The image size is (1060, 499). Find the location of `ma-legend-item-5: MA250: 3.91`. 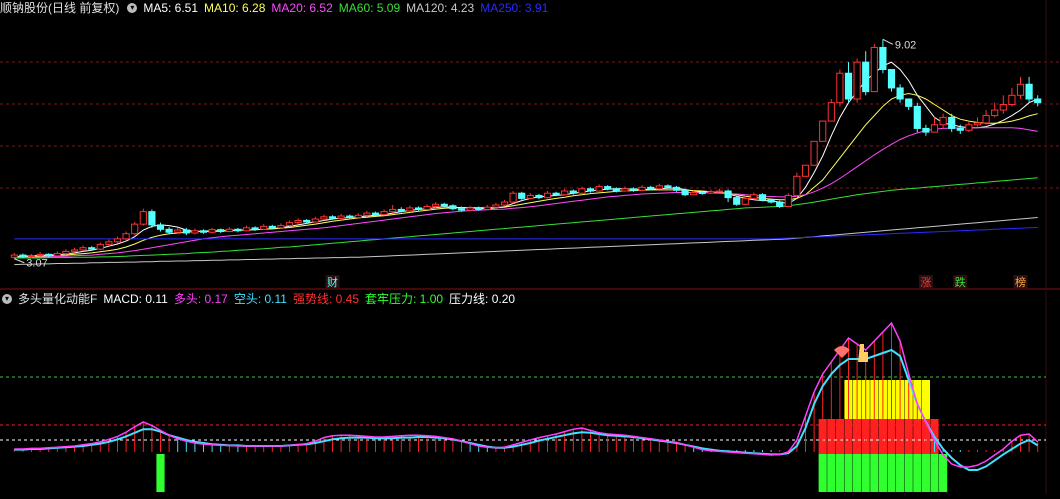

ma-legend-item-5: MA250: 3.91 is located at coordinates (514, 8).